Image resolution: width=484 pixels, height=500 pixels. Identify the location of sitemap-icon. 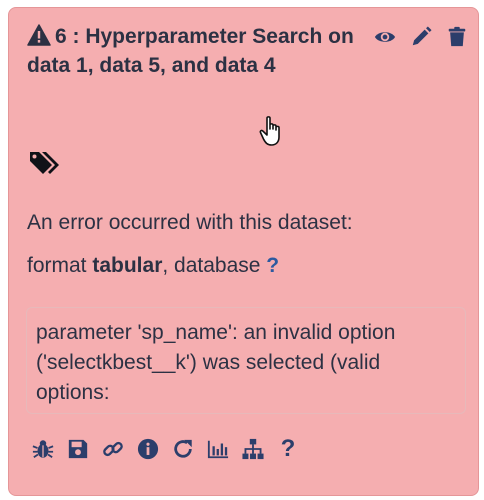
(253, 449).